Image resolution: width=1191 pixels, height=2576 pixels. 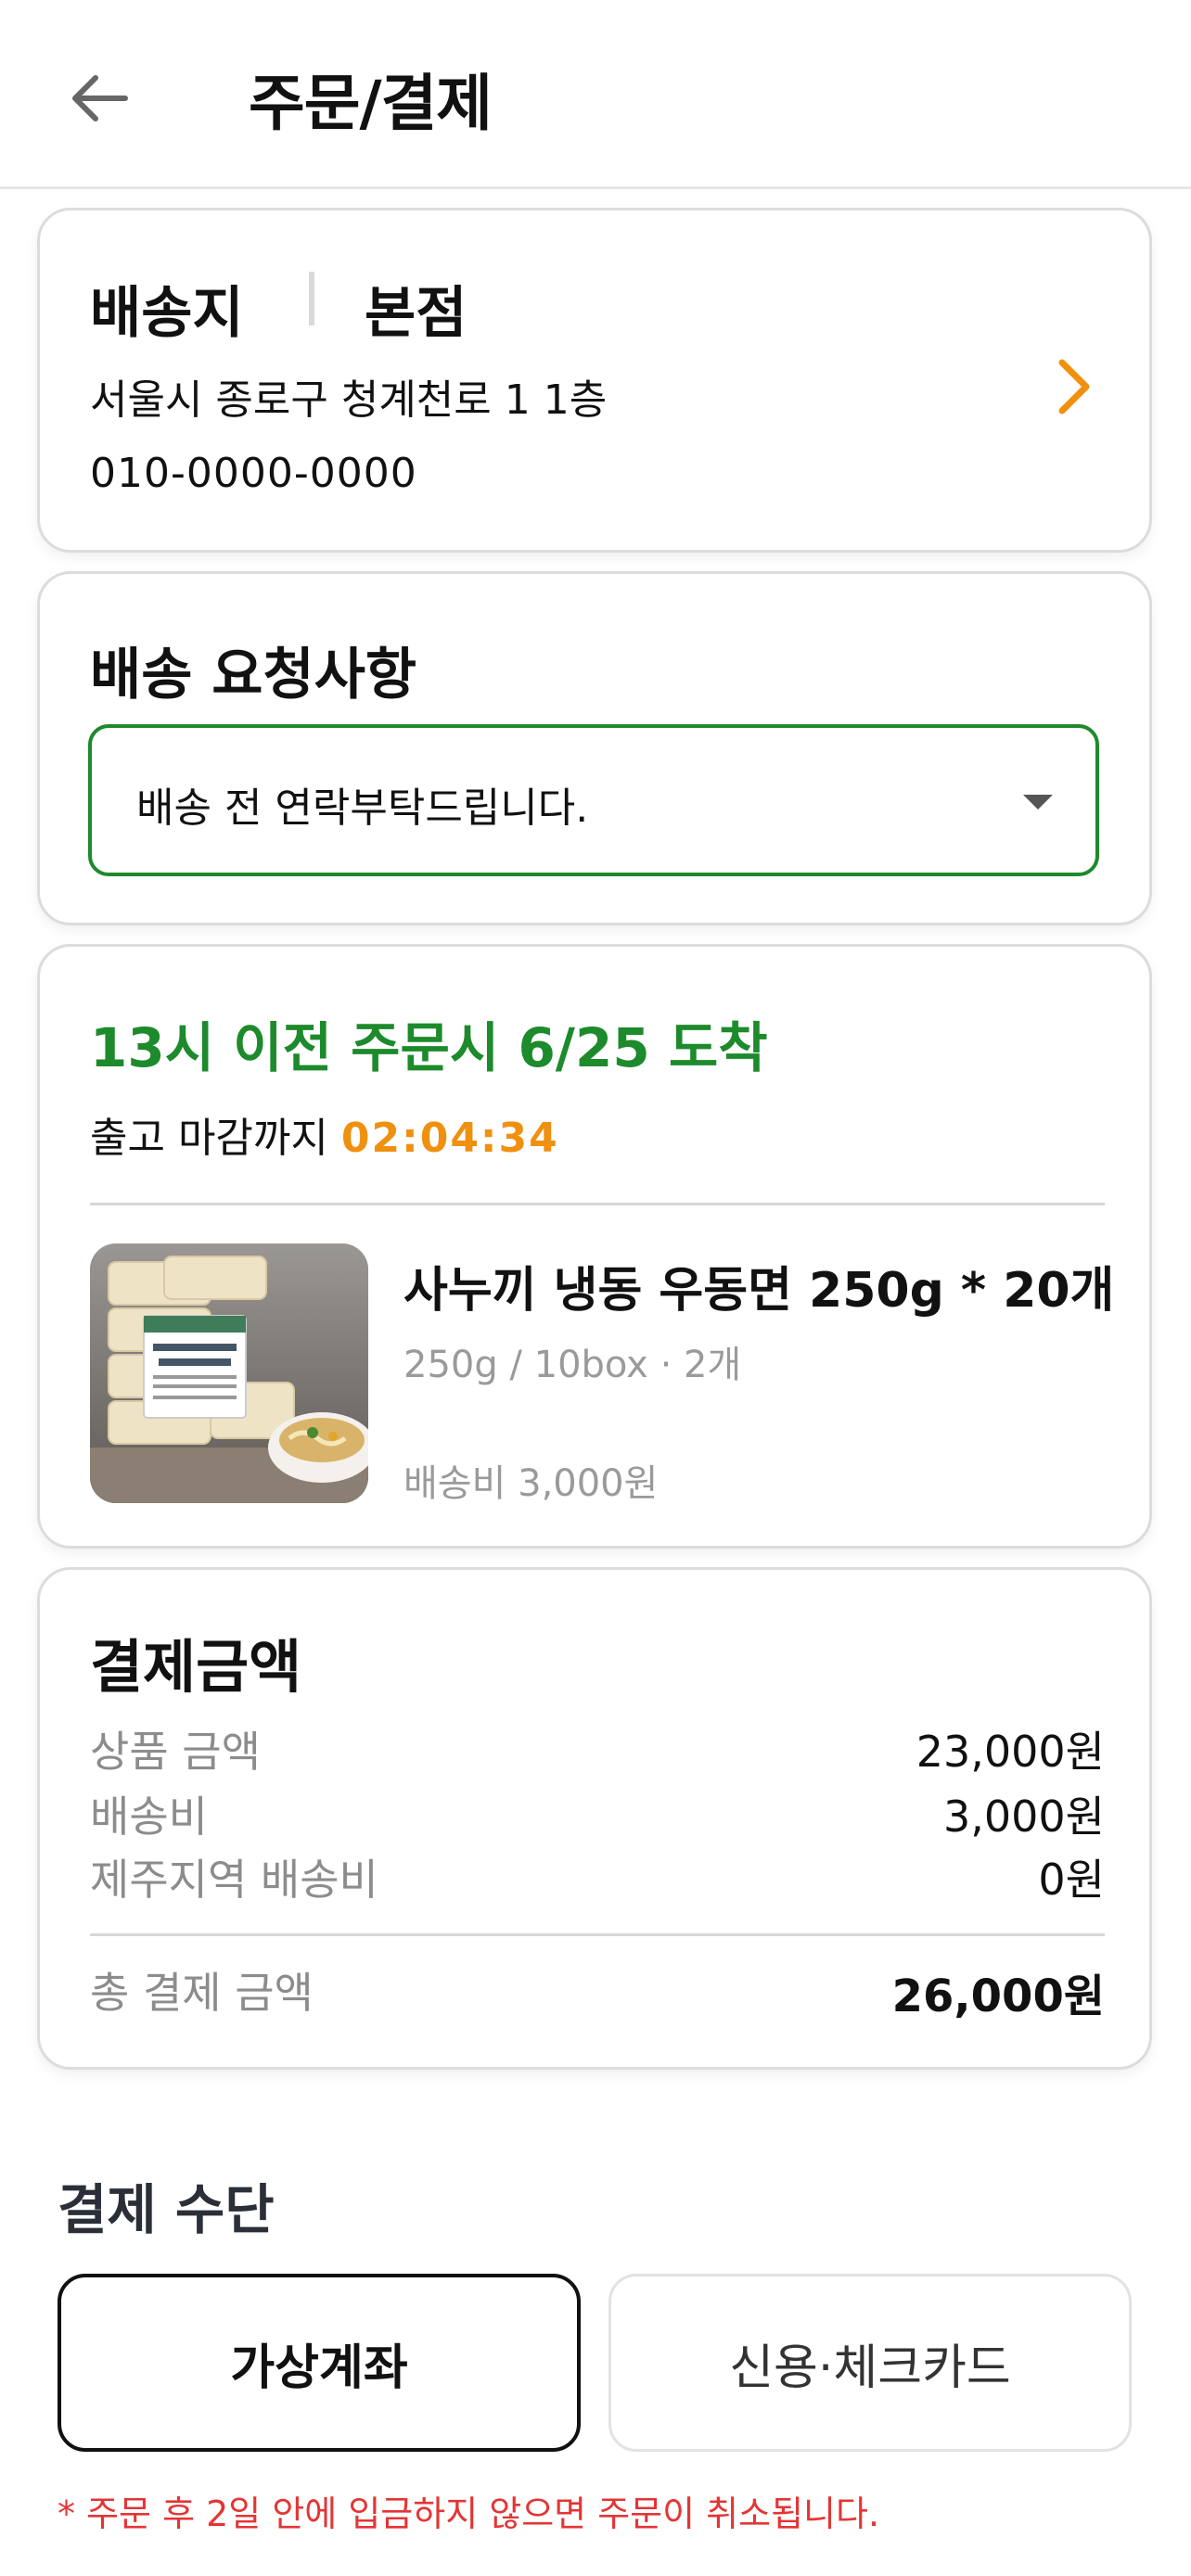 I want to click on address-line: 서울시 종로구 청계천로 1 1층, so click(x=349, y=400).